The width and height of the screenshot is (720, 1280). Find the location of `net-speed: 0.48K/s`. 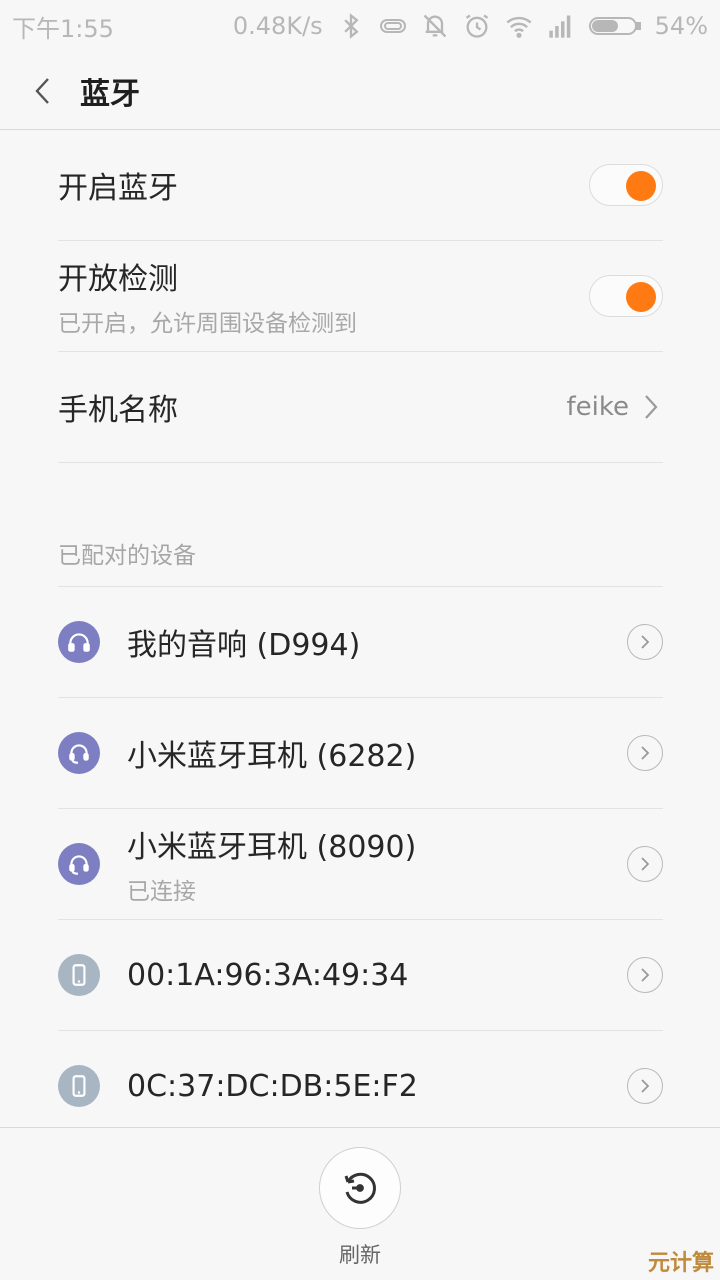

net-speed: 0.48K/s is located at coordinates (277, 26).